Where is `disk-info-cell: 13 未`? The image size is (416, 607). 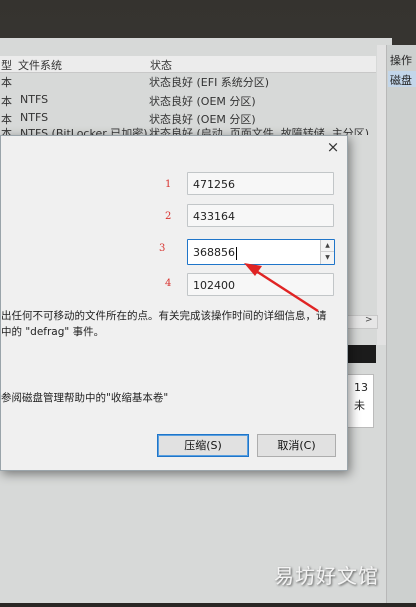 disk-info-cell: 13 未 is located at coordinates (360, 401).